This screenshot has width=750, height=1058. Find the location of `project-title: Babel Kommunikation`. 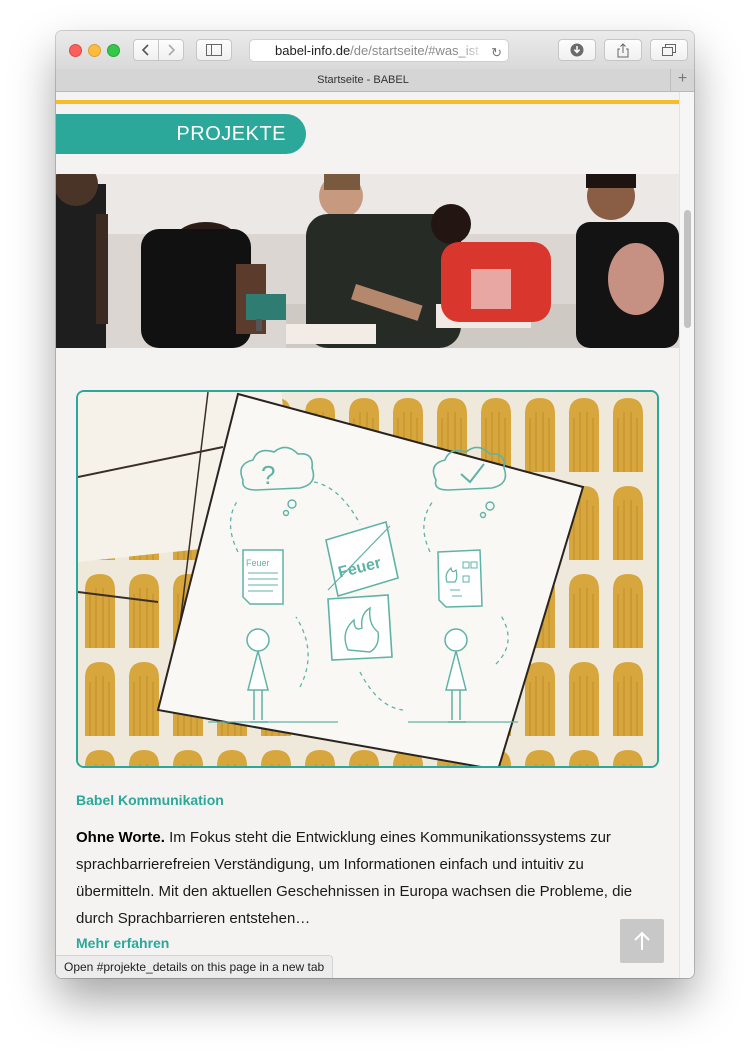

project-title: Babel Kommunikation is located at coordinates (150, 800).